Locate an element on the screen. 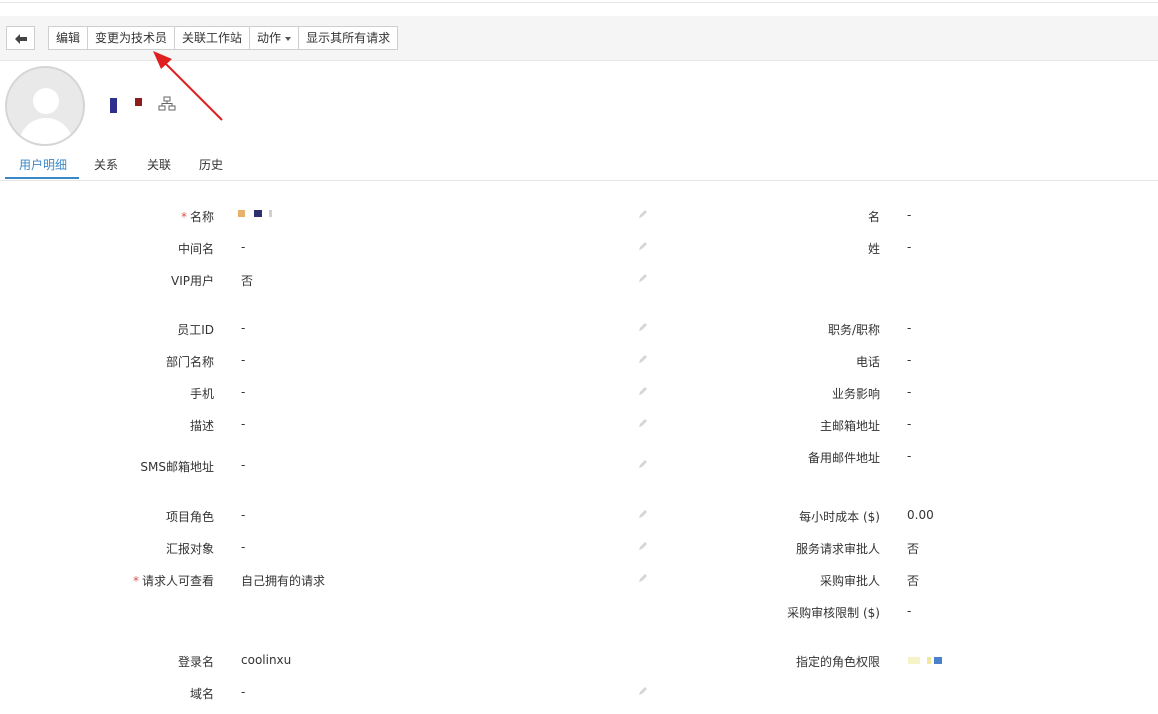 Image resolution: width=1158 pixels, height=714 pixels. action-button-group: 编辑 变更为技术员 关联工作站 动作 显示其所有请求 is located at coordinates (223, 38).